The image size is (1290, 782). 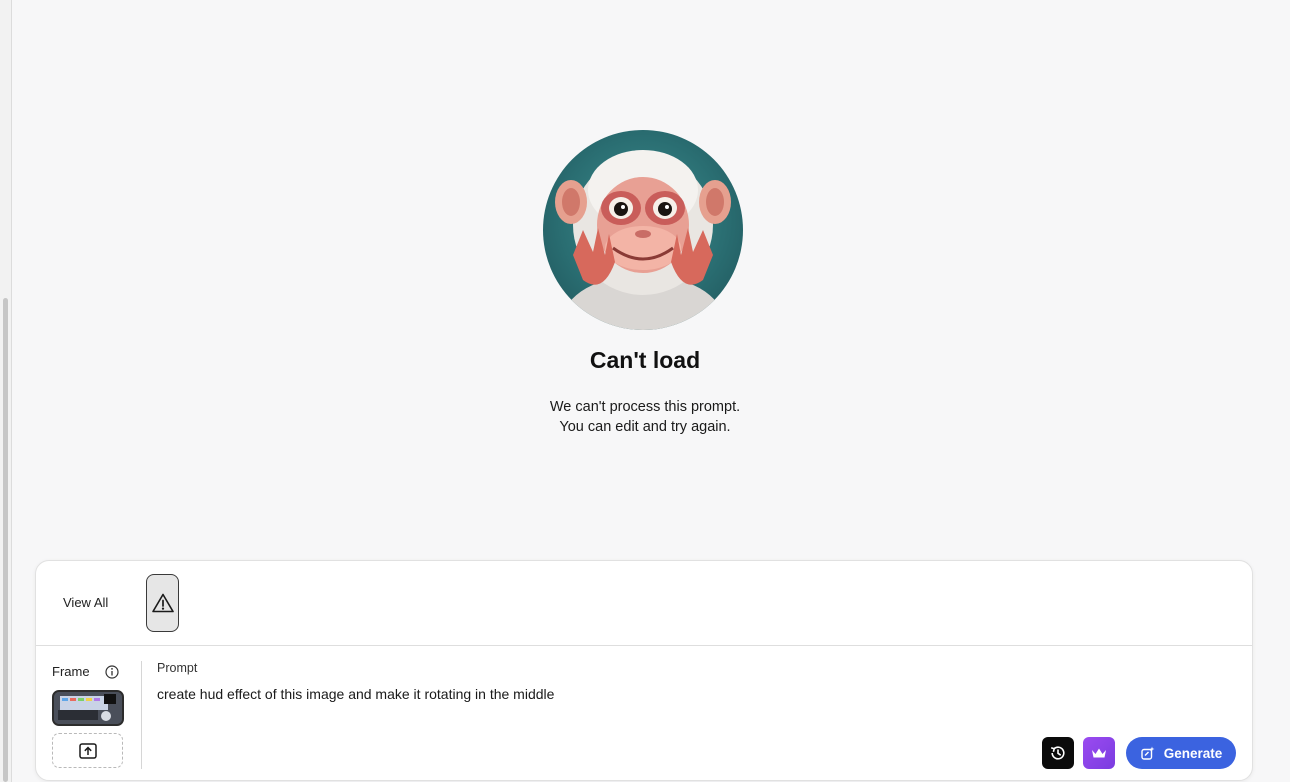 I want to click on error-title: Can't load, so click(x=645, y=360).